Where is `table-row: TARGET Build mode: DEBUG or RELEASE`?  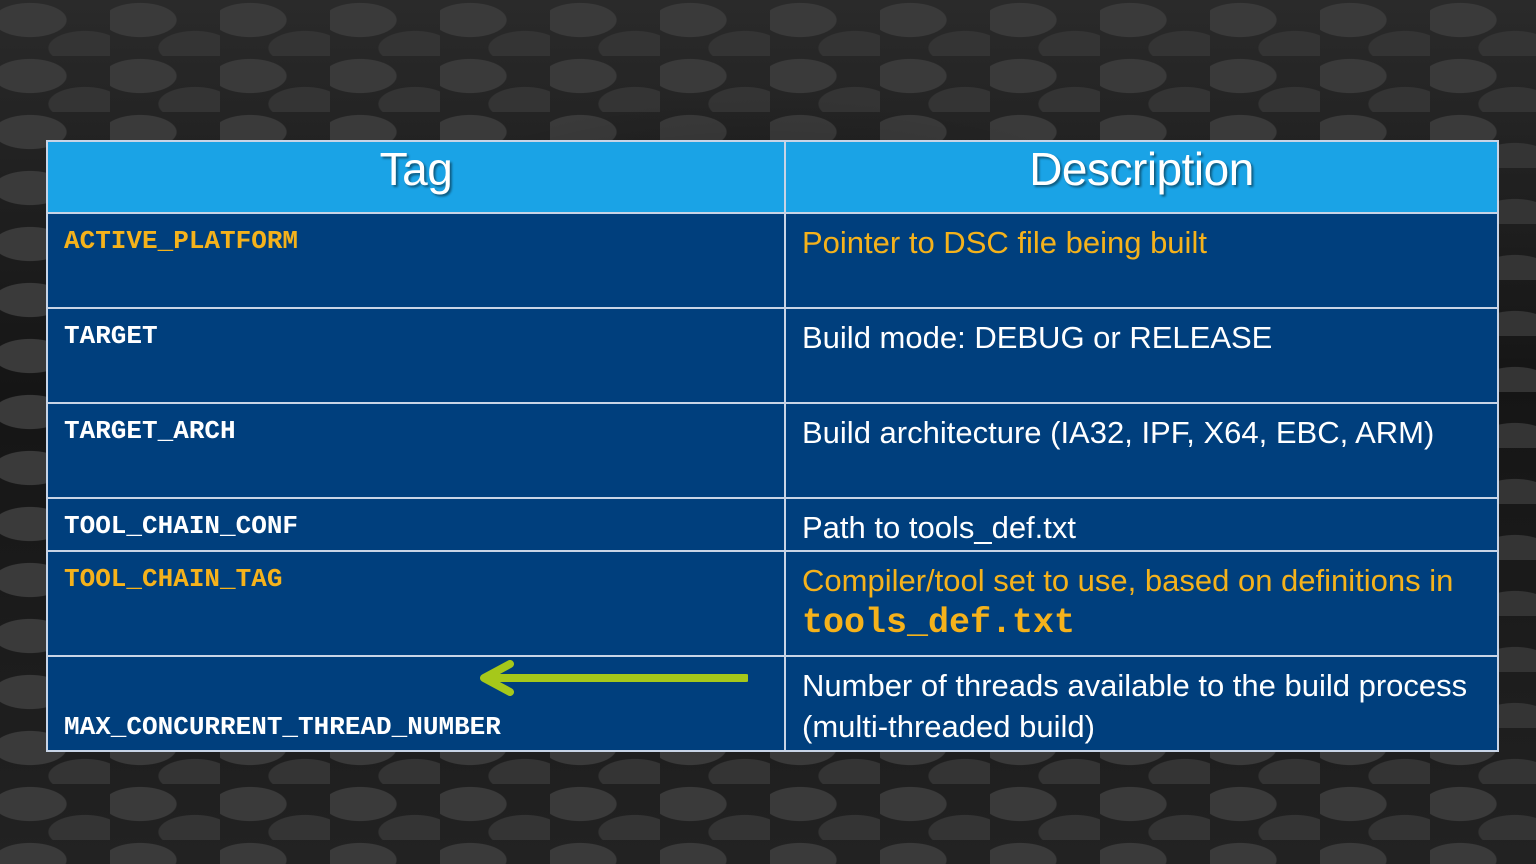 table-row: TARGET Build mode: DEBUG or RELEASE is located at coordinates (772, 355).